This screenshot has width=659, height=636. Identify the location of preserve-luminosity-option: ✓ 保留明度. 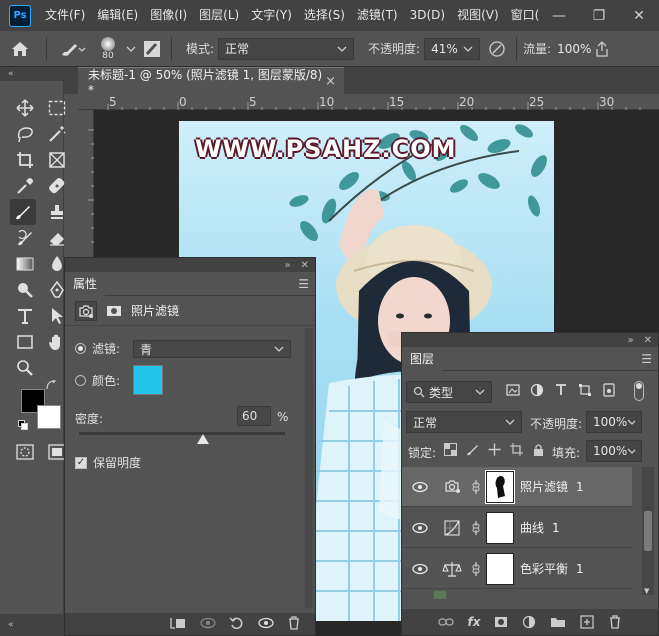
(108, 462).